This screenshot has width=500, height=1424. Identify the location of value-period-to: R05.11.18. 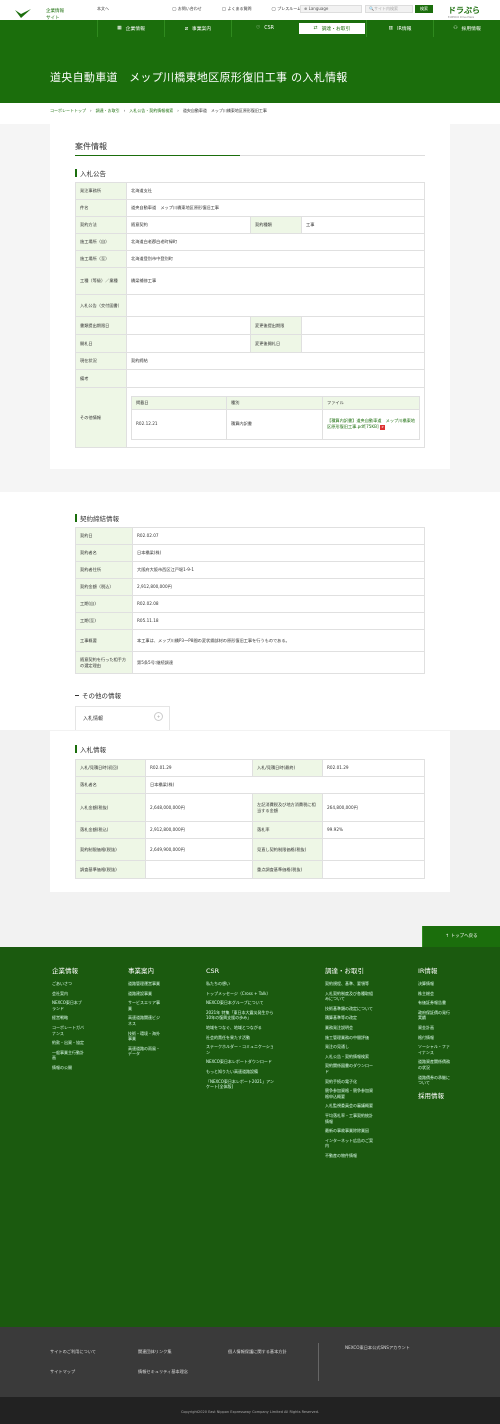
(278, 621).